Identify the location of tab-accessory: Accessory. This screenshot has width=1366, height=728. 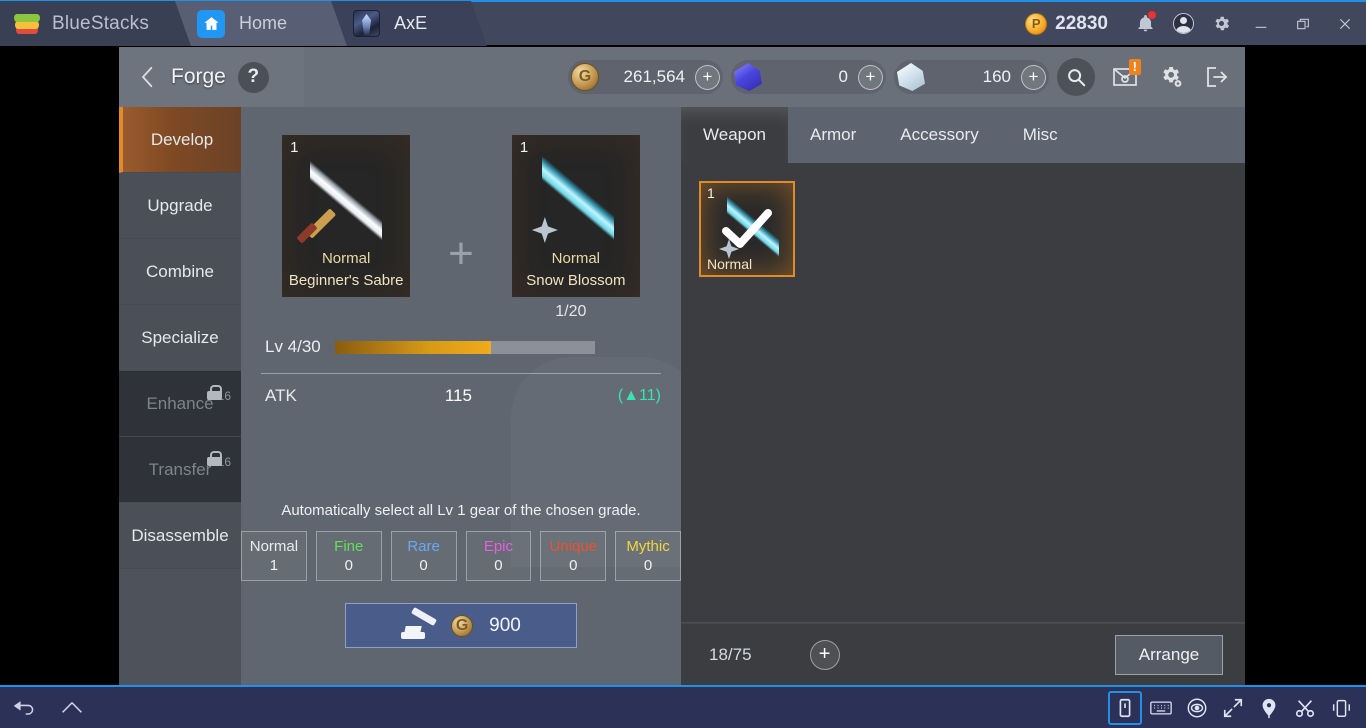
(939, 135).